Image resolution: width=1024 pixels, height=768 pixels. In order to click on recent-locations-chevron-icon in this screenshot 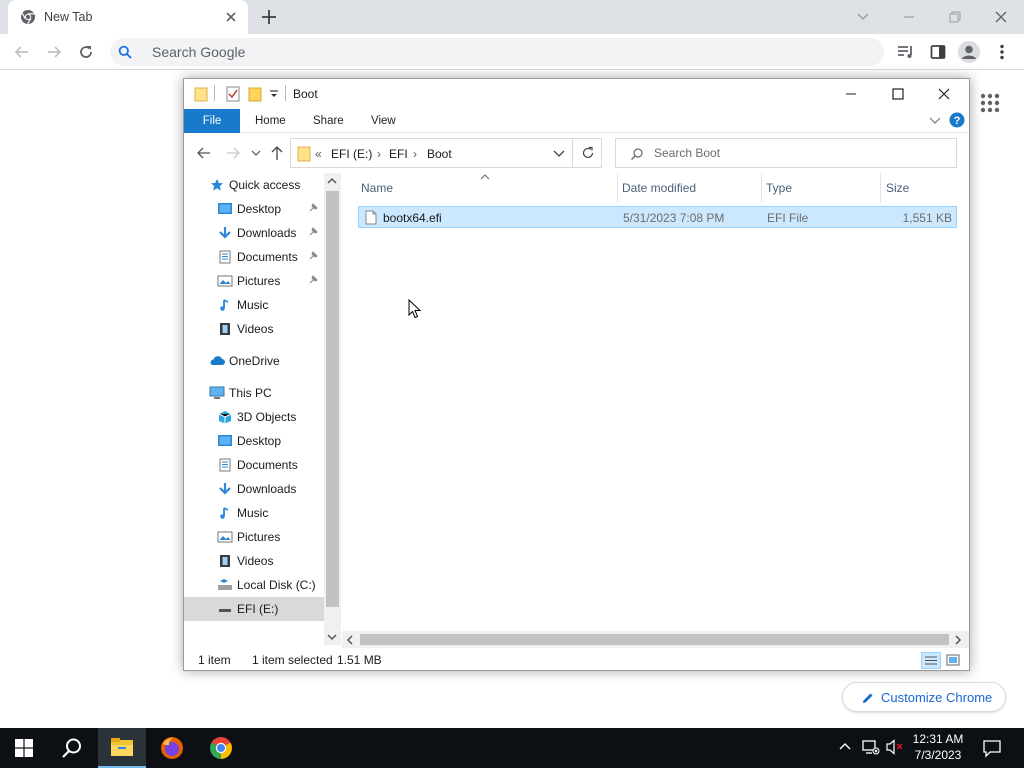, I will do `click(256, 153)`.